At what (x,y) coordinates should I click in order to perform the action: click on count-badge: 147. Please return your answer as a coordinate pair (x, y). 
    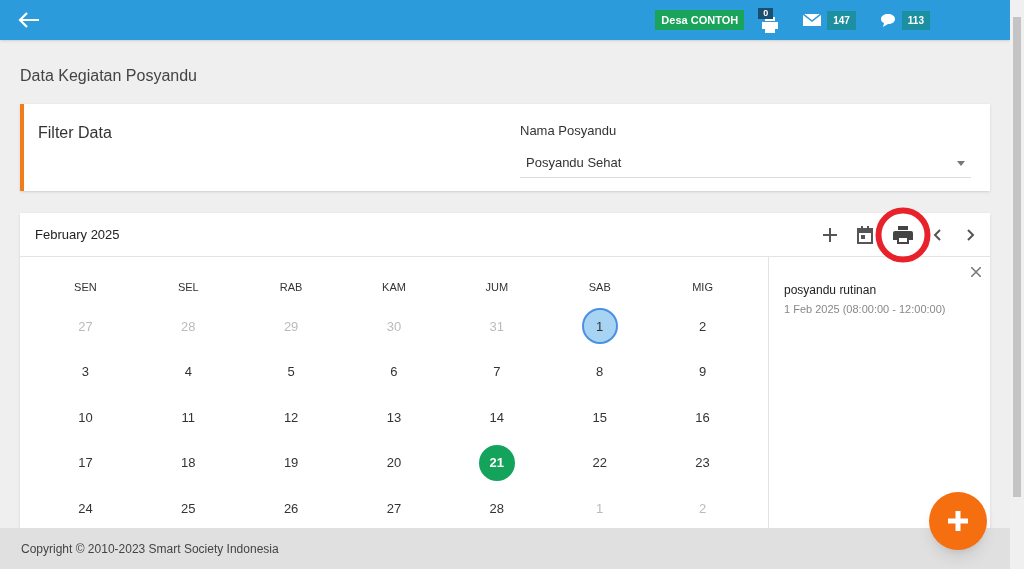
    Looking at the image, I should click on (841, 20).